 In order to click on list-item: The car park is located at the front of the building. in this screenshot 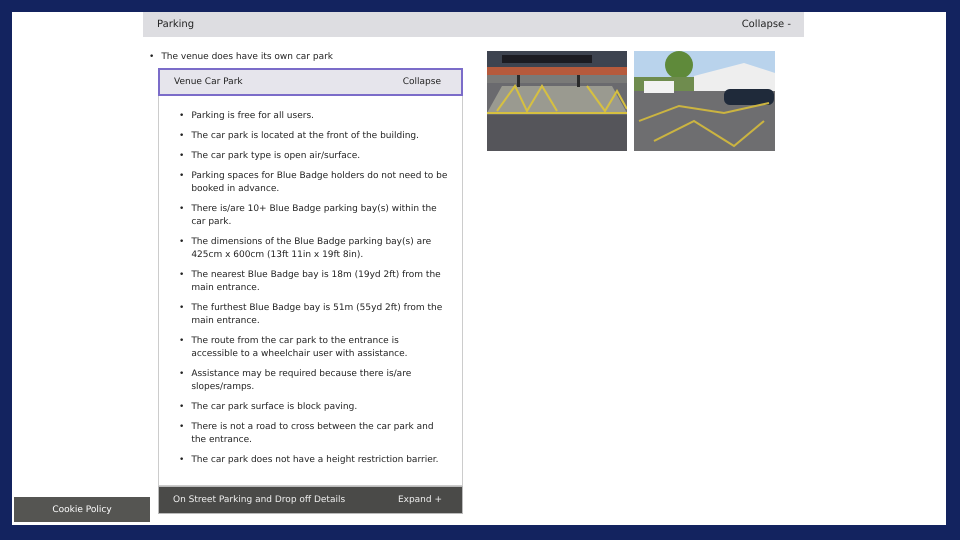, I will do `click(305, 136)`.